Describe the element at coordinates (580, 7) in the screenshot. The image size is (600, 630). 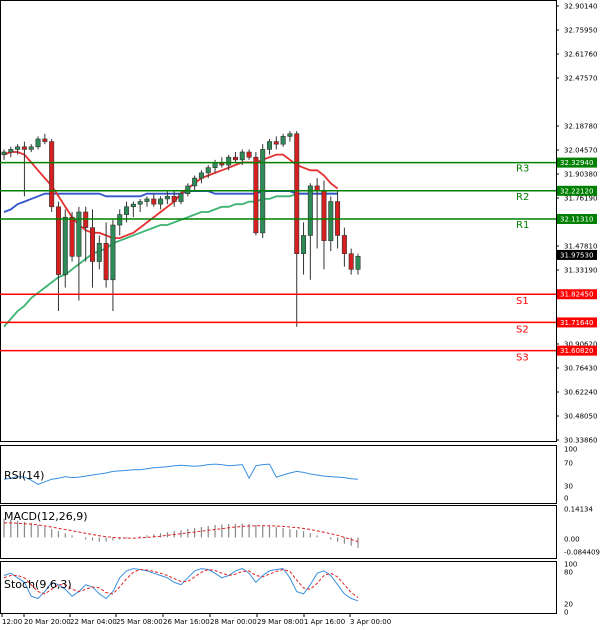
I see `price-tick-label: 32.90140` at that location.